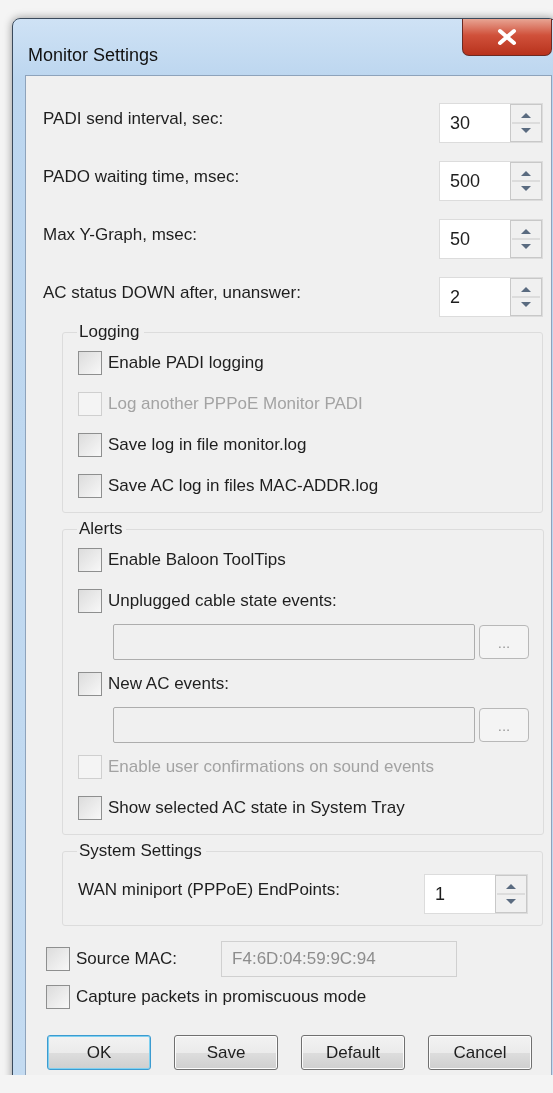 The width and height of the screenshot is (553, 1093). What do you see at coordinates (480, 1052) in the screenshot?
I see `dialog-button: Cancel` at bounding box center [480, 1052].